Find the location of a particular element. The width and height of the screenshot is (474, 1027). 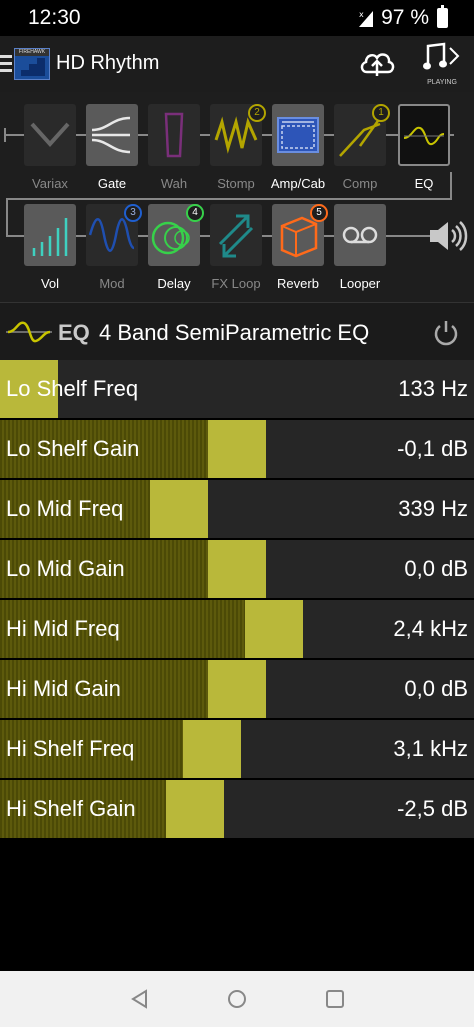

block-gate is located at coordinates (112, 135).